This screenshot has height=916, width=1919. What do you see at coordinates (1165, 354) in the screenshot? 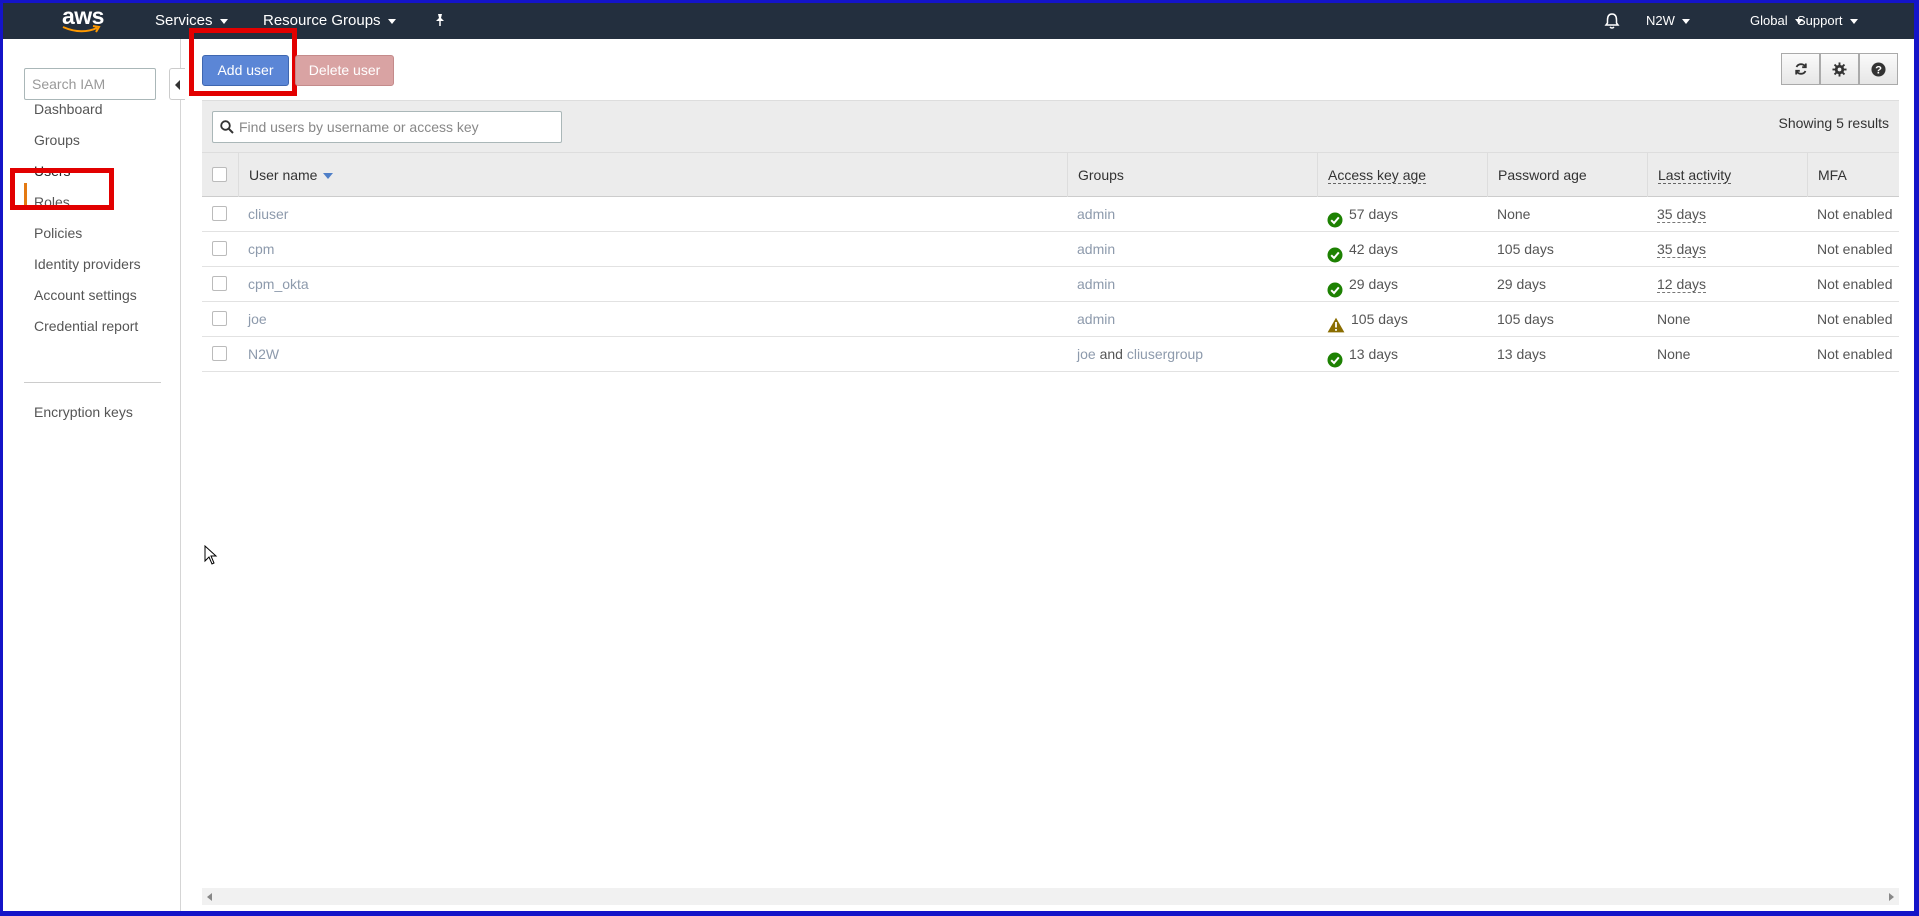
I see `group-link: cliusergroup` at bounding box center [1165, 354].